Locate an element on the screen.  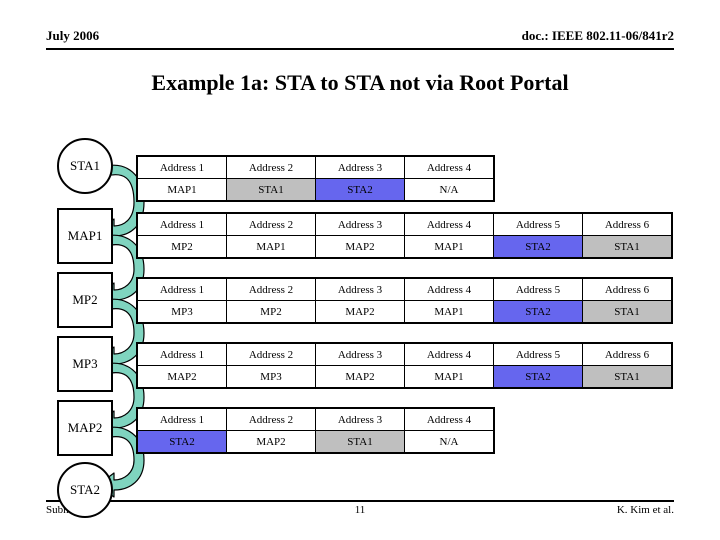
table-value-row: MP3 MP2 MAP2 MAP1 STA2 STA1 is located at coordinates (404, 312).